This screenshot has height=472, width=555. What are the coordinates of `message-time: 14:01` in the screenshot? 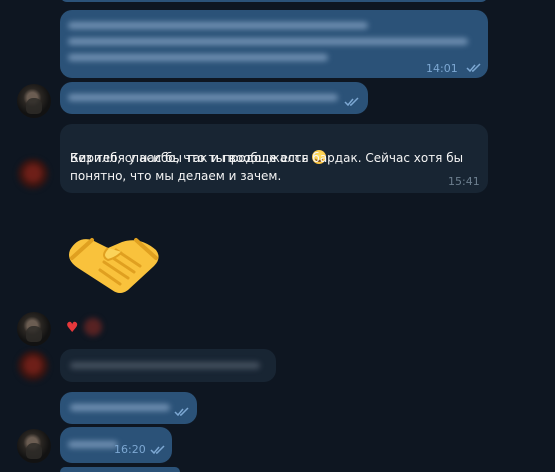 It's located at (442, 68).